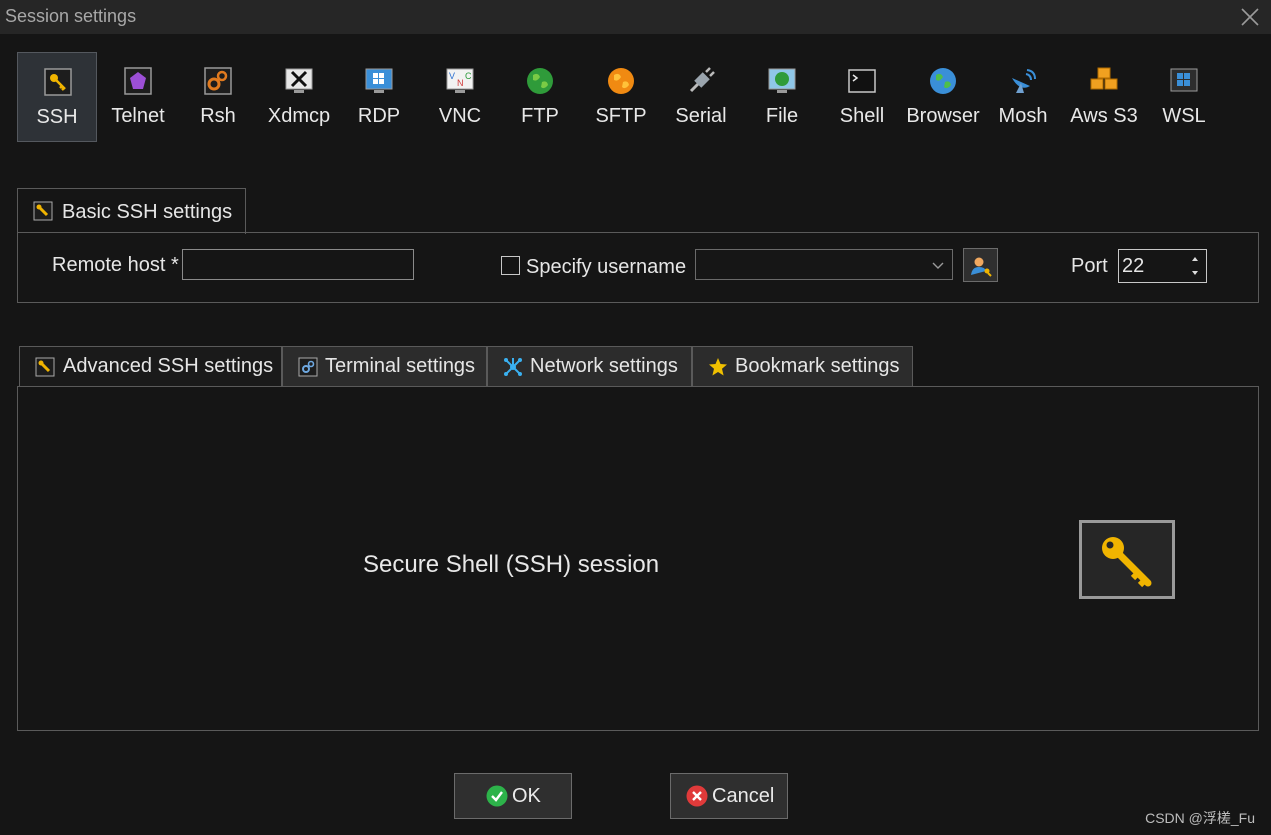 The height and width of the screenshot is (835, 1271). Describe the element at coordinates (1184, 116) in the screenshot. I see `protocol-label: WSL` at that location.